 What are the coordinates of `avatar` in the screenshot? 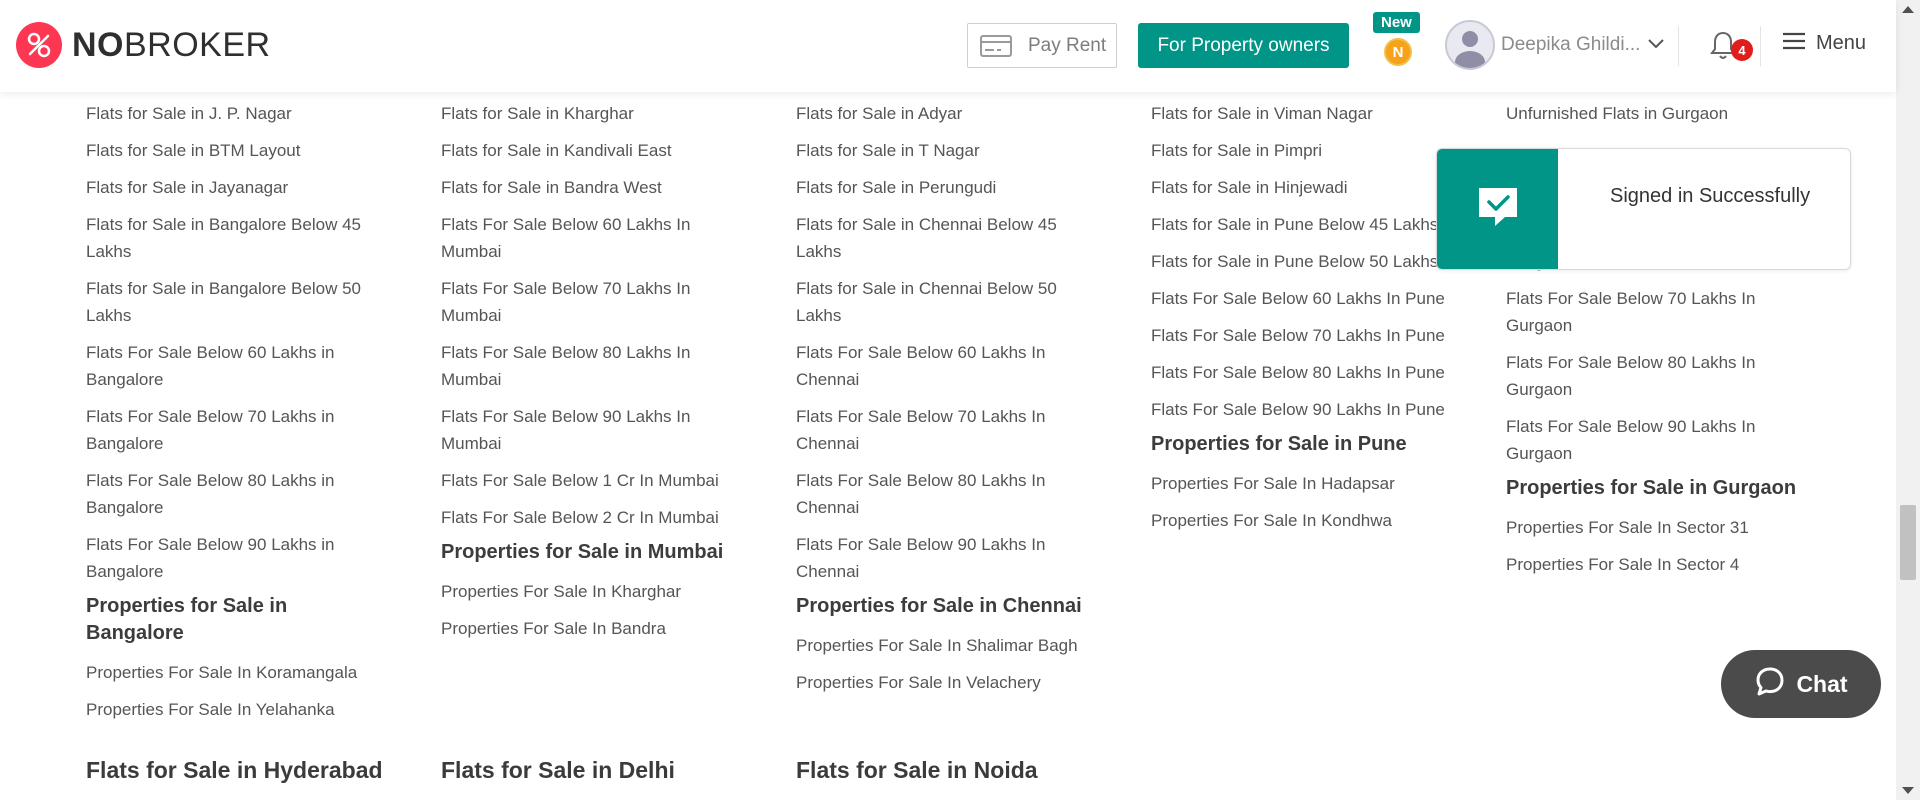 It's located at (1470, 45).